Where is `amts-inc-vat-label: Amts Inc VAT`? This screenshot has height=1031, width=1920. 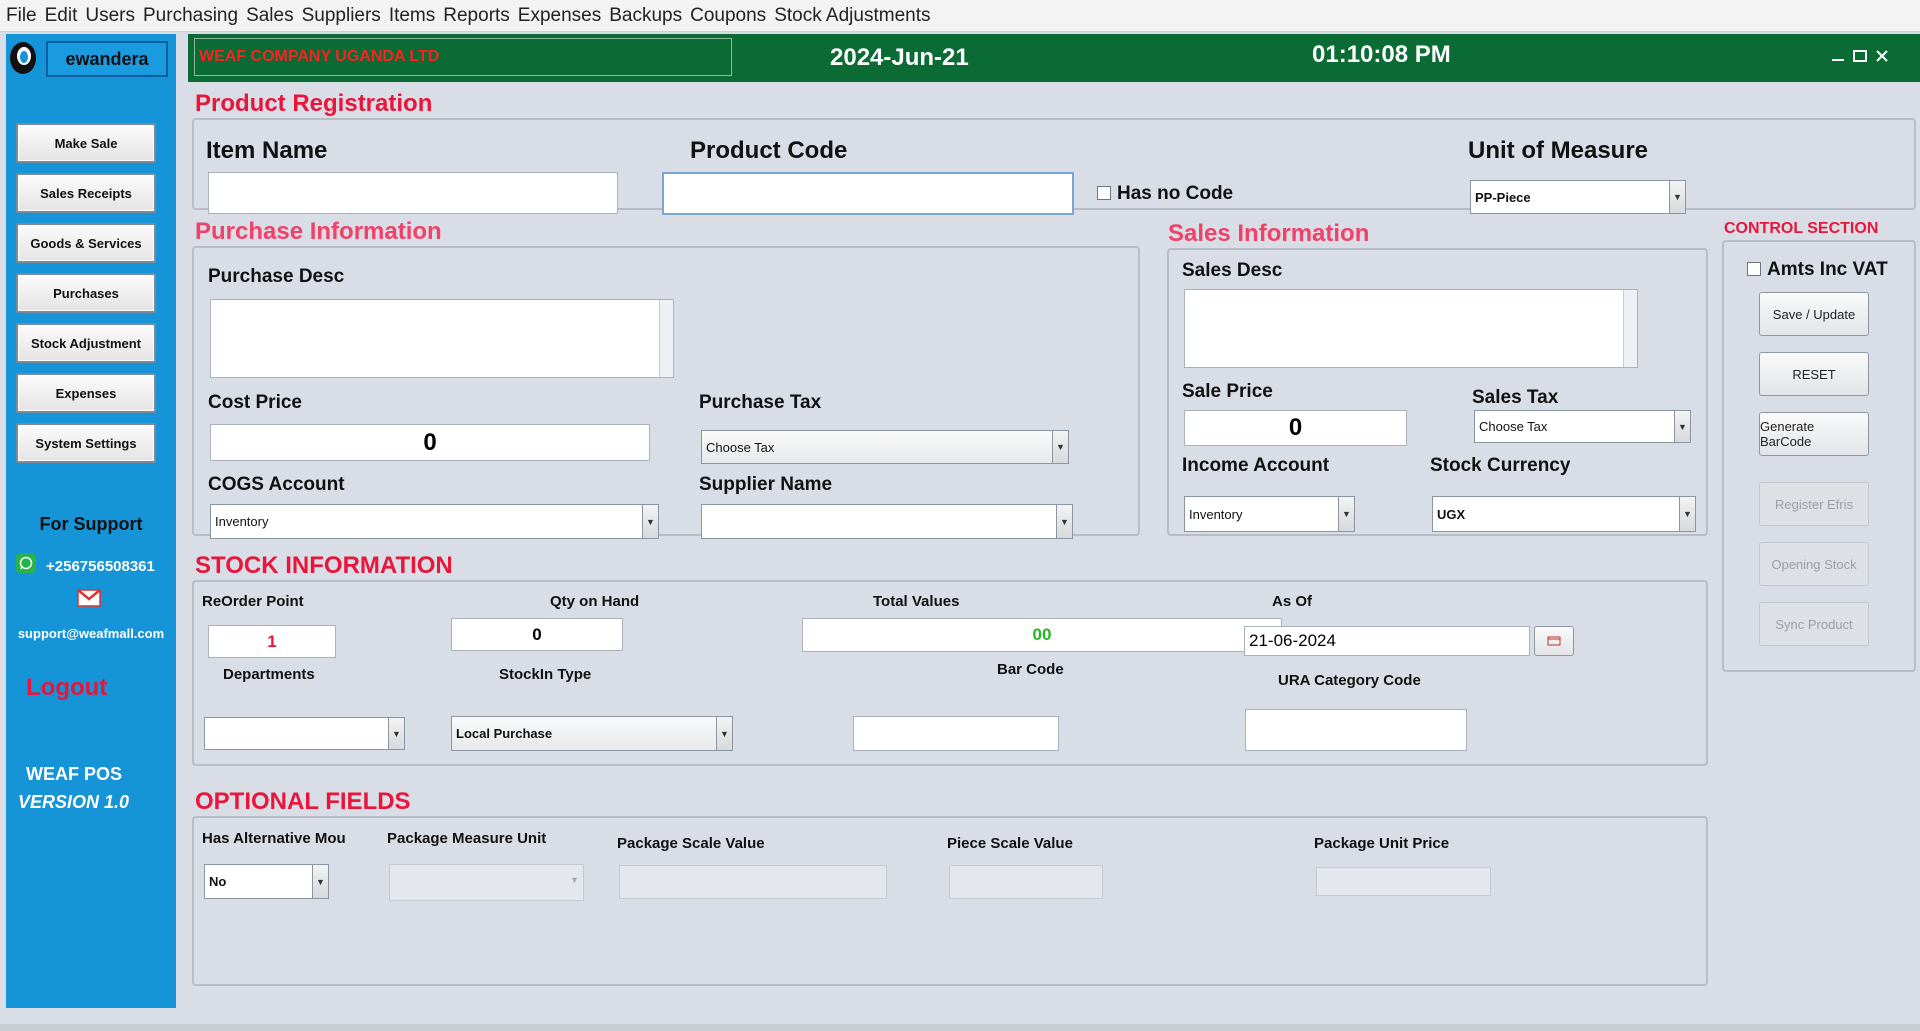
amts-inc-vat-label: Amts Inc VAT is located at coordinates (1827, 269).